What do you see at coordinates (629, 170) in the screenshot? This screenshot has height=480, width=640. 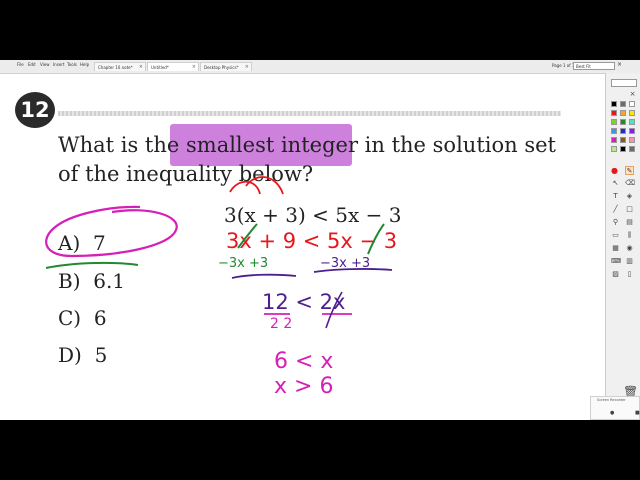 I see `pen-tool-icon: ✎` at bounding box center [629, 170].